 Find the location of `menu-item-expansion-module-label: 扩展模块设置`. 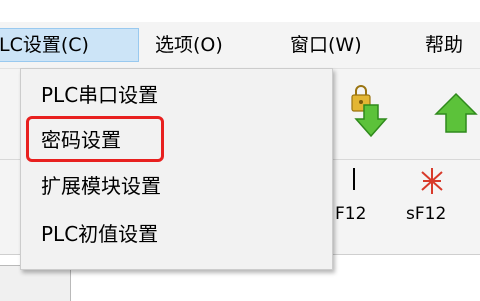

menu-item-expansion-module-label: 扩展模块设置 is located at coordinates (101, 186).